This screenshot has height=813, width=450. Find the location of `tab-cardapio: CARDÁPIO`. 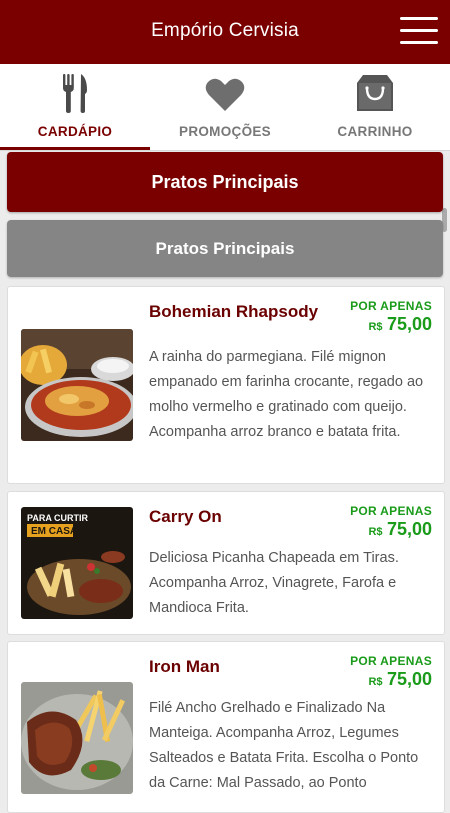

tab-cardapio: CARDÁPIO is located at coordinates (75, 107).